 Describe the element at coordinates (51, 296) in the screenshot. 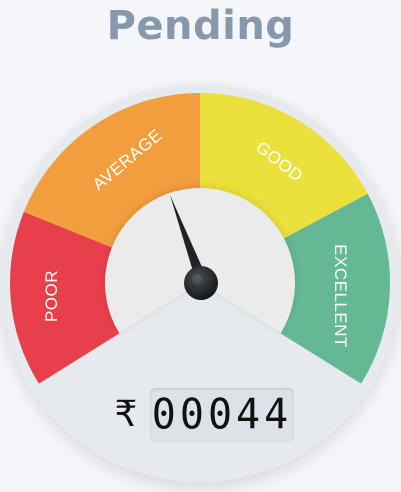

I see `label-poor: POOR` at that location.